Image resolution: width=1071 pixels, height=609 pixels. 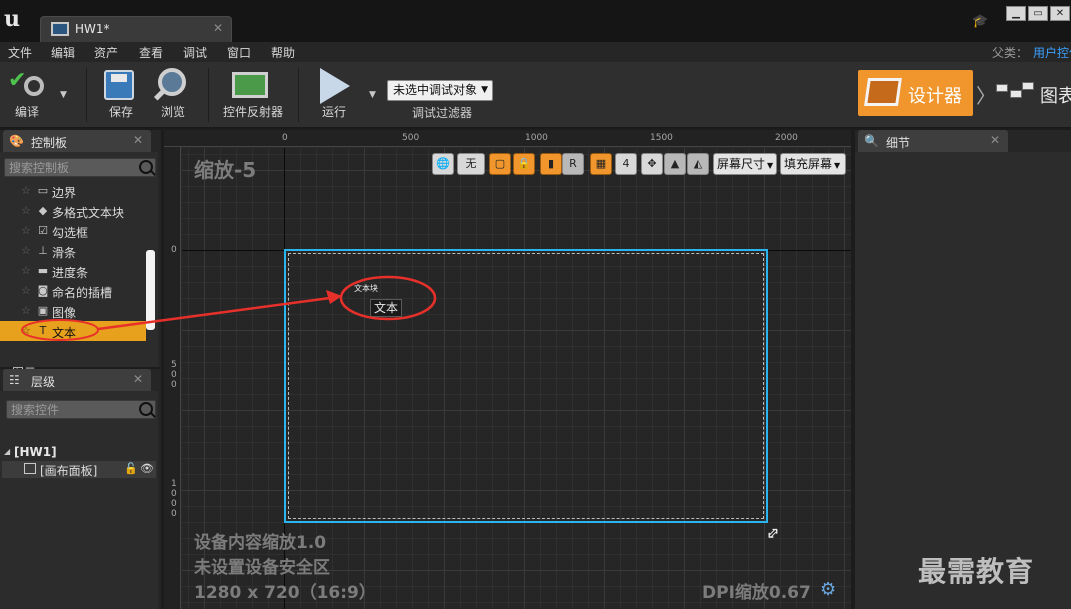 I want to click on widget-blueprint-icon, so click(x=60, y=29).